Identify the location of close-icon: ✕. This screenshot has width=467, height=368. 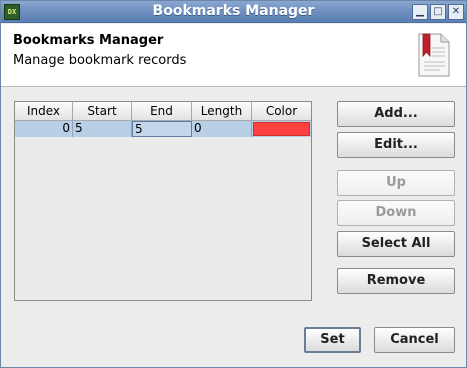
(456, 12).